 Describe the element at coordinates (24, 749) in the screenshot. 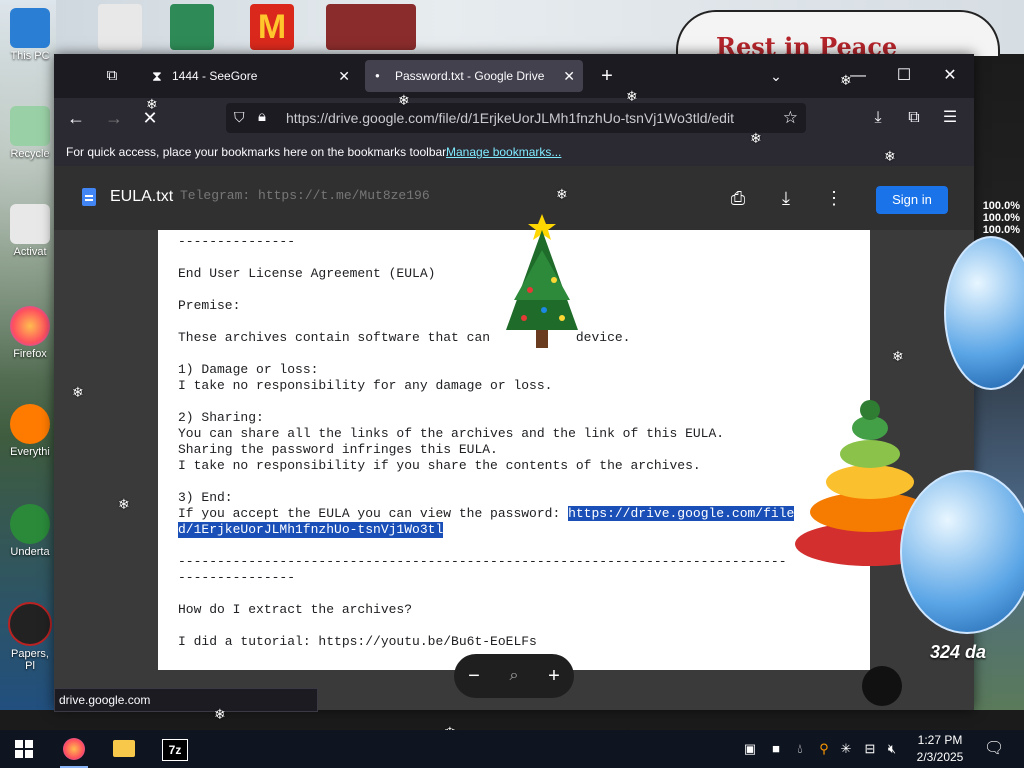

I see `start-button` at that location.